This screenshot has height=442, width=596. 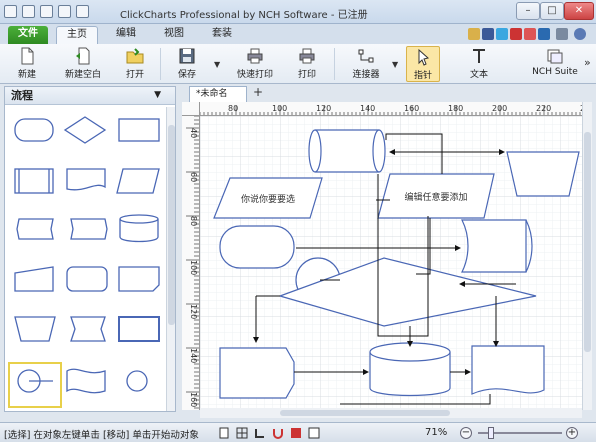 I want to click on ruler-tick-label: 120, so click(x=323, y=108).